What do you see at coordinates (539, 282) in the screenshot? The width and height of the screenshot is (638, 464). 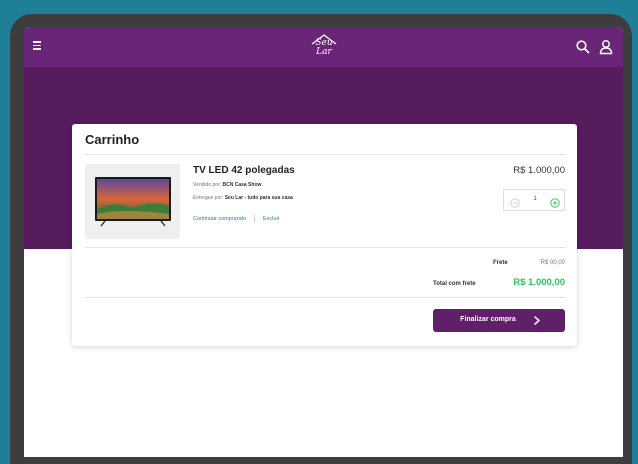 I see `total-value: R$ 1.000,00` at bounding box center [539, 282].